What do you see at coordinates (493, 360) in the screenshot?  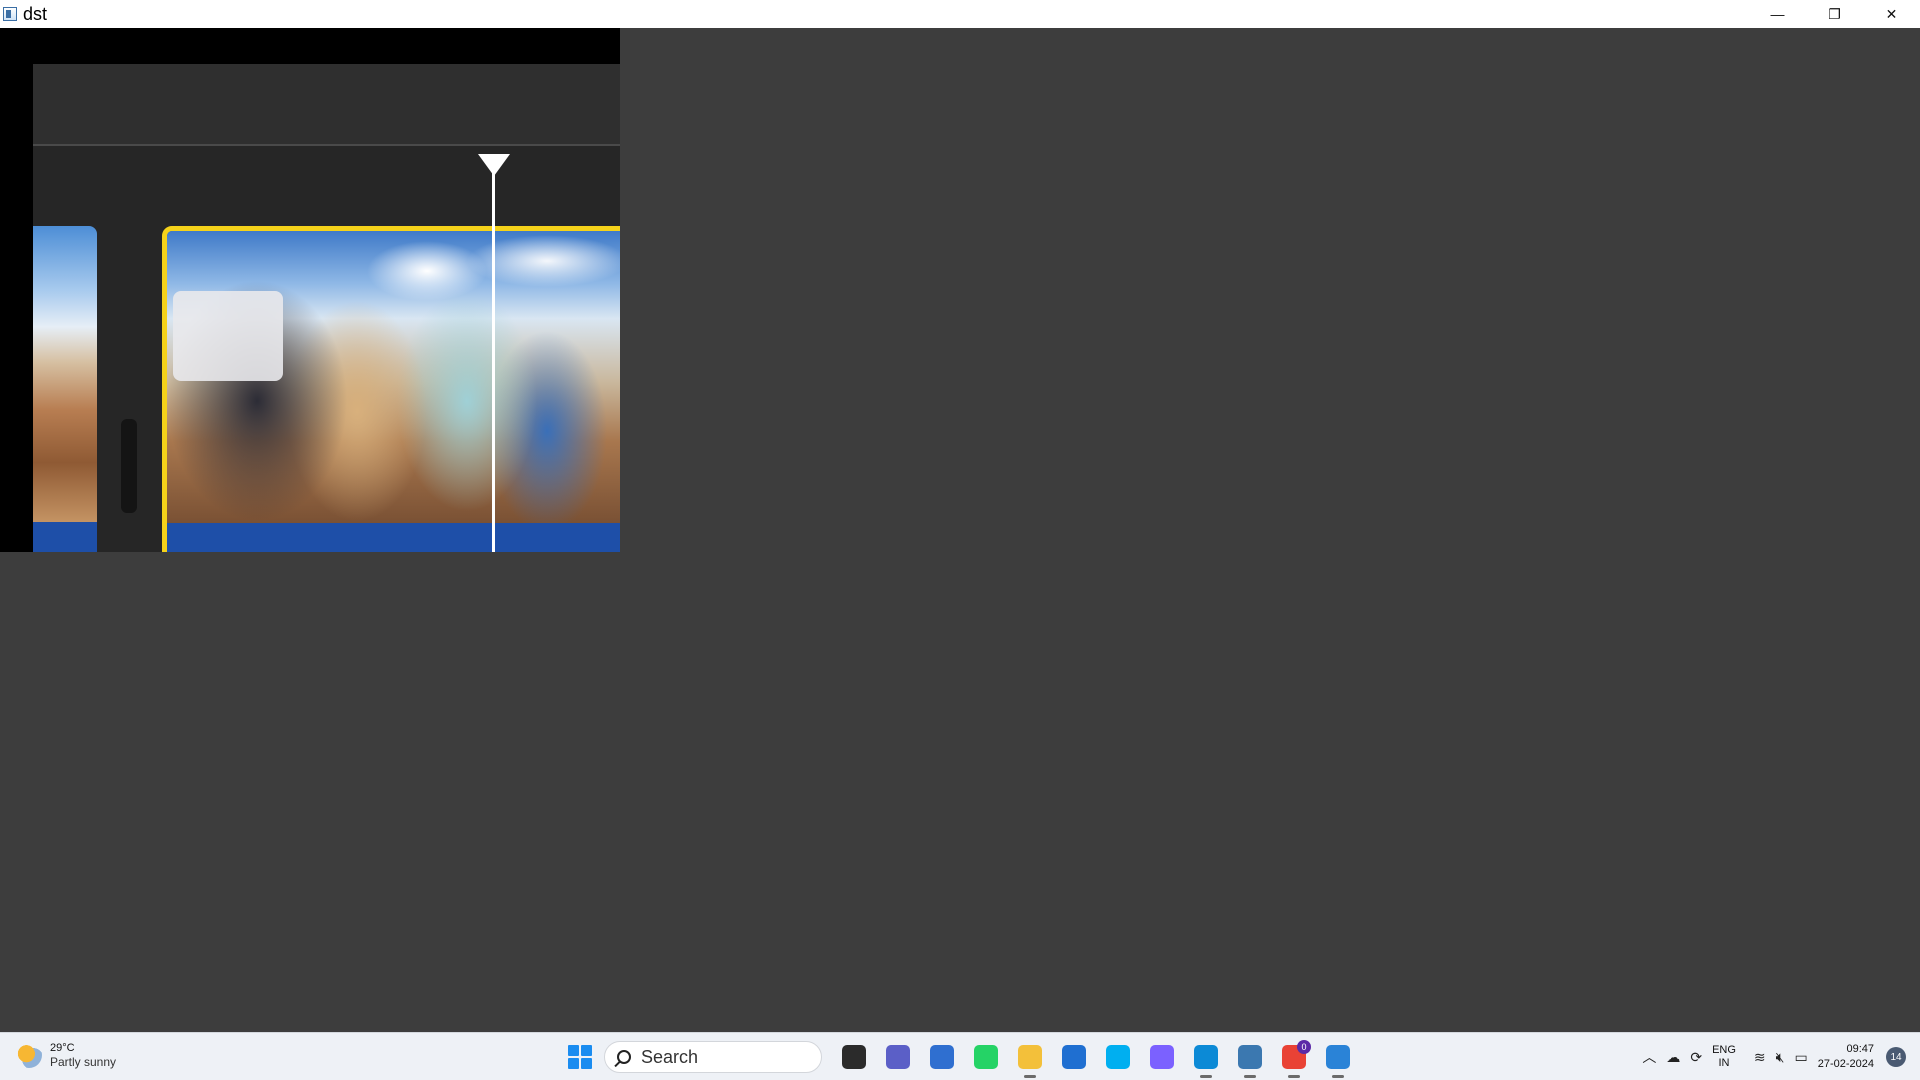 I see `playhead-line` at bounding box center [493, 360].